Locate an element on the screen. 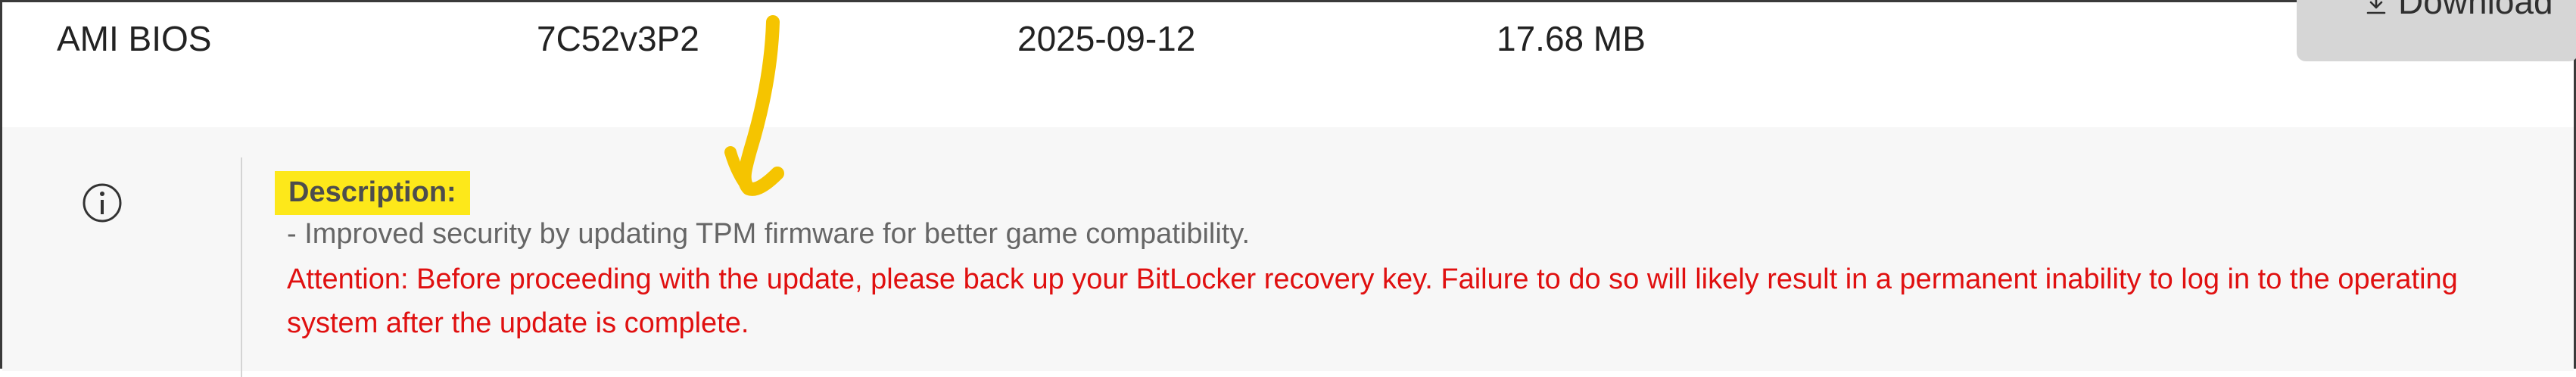 This screenshot has width=2576, height=377. info-icon is located at coordinates (102, 203).